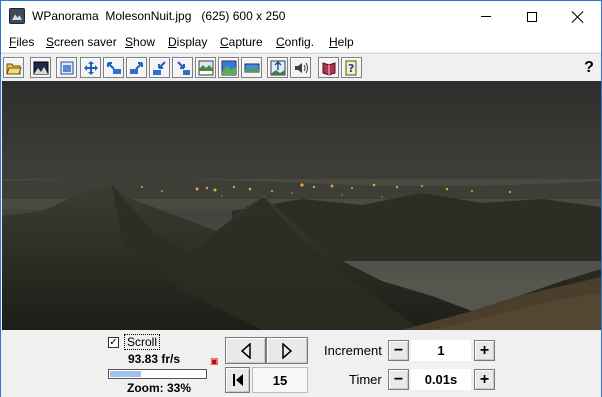  I want to click on help-file-icon: ?, so click(350, 67).